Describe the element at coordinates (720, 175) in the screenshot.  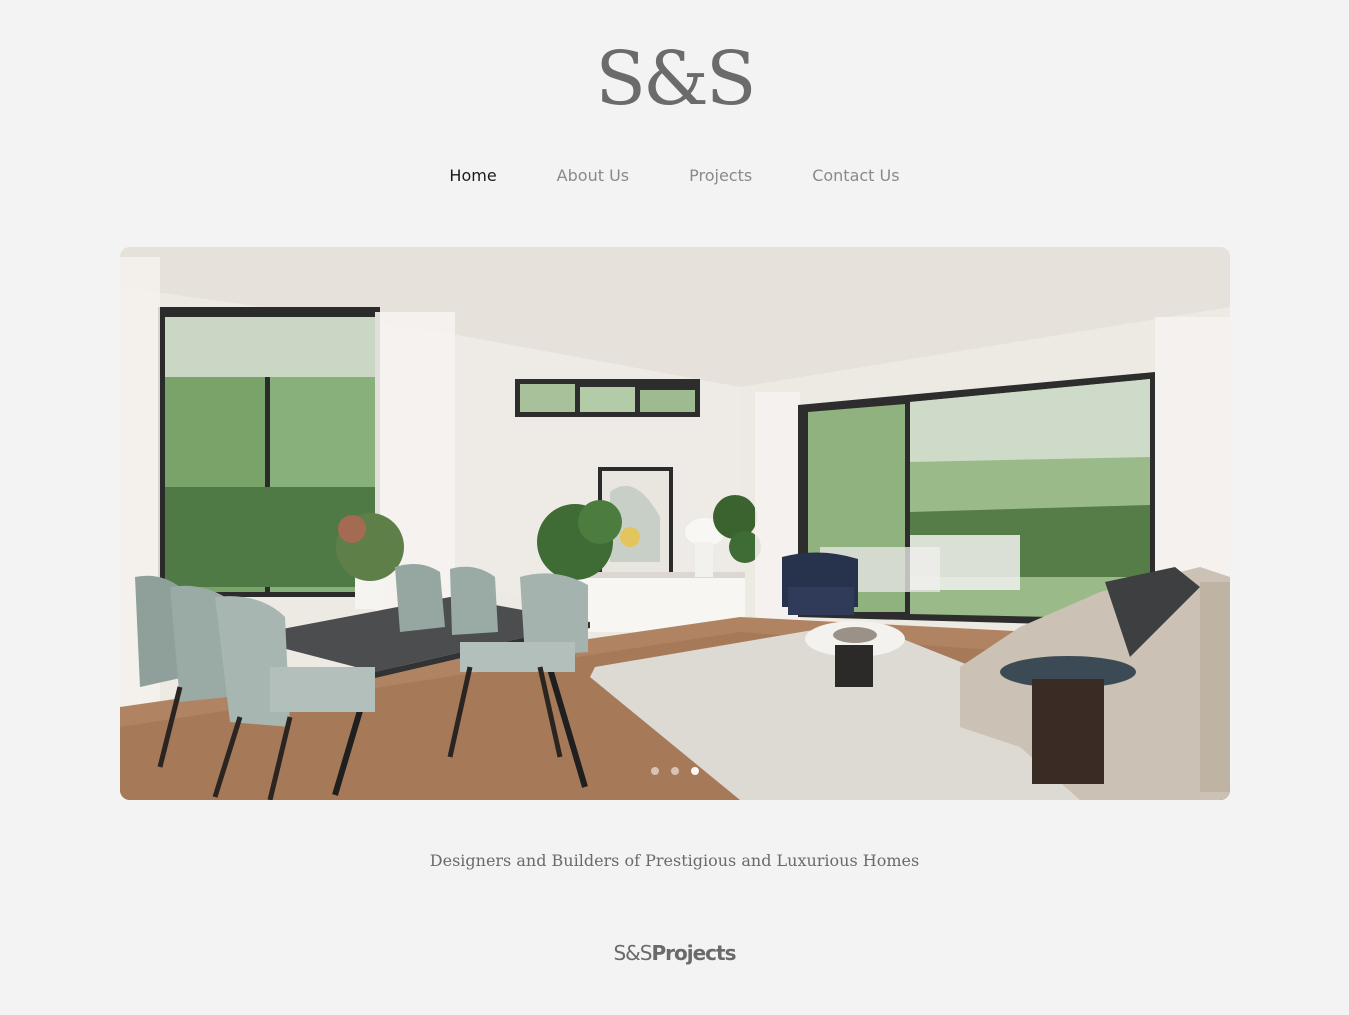
I see `nav-projects-link: Projects` at that location.